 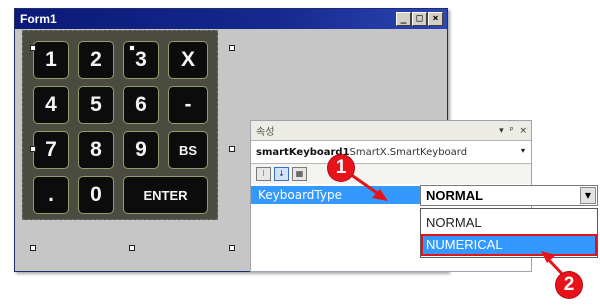 What do you see at coordinates (548, 257) in the screenshot?
I see `arrowhead-2-icon` at bounding box center [548, 257].